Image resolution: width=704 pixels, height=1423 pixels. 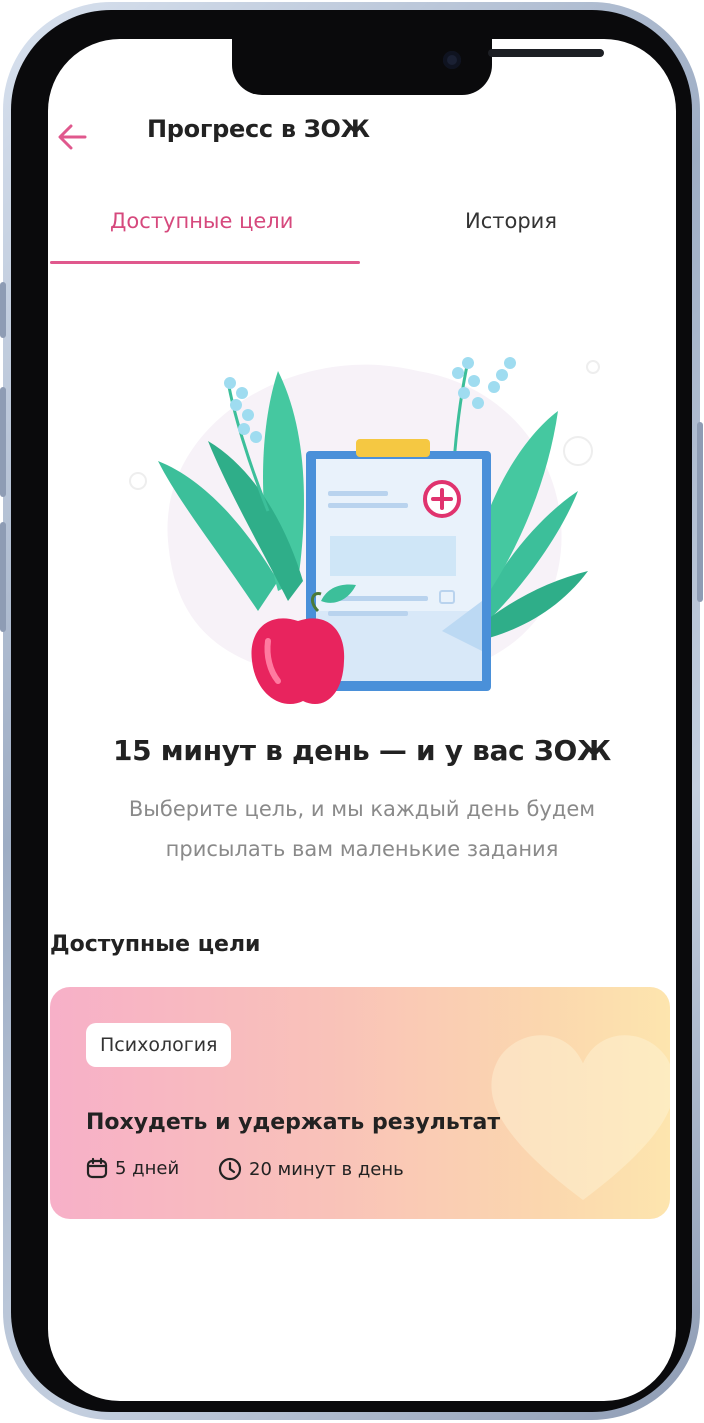 What do you see at coordinates (147, 1168) in the screenshot?
I see `duration-label: 5 дней` at bounding box center [147, 1168].